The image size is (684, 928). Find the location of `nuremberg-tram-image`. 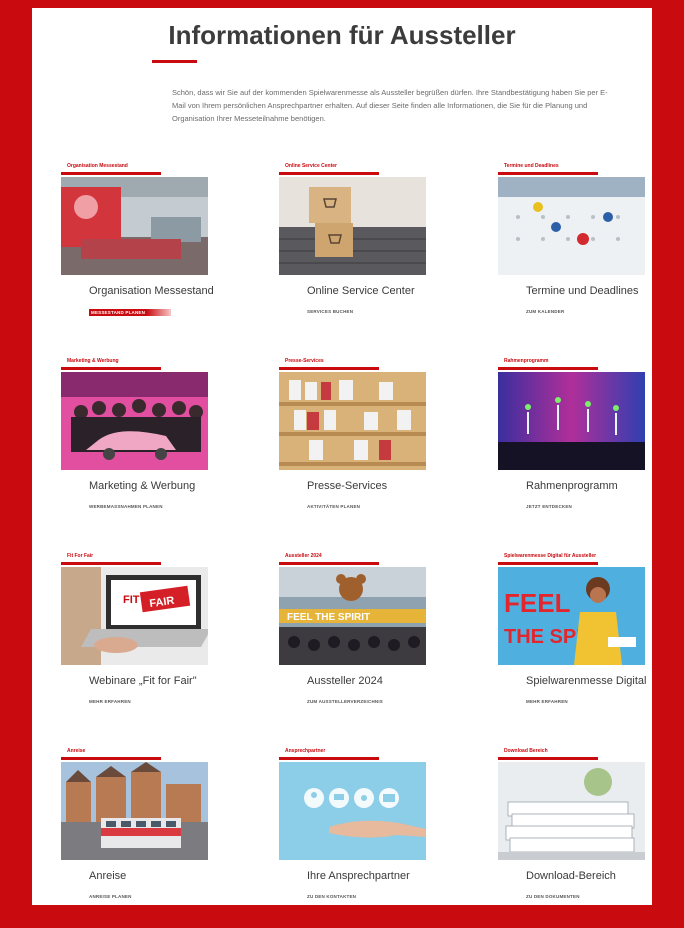

nuremberg-tram-image is located at coordinates (134, 811).